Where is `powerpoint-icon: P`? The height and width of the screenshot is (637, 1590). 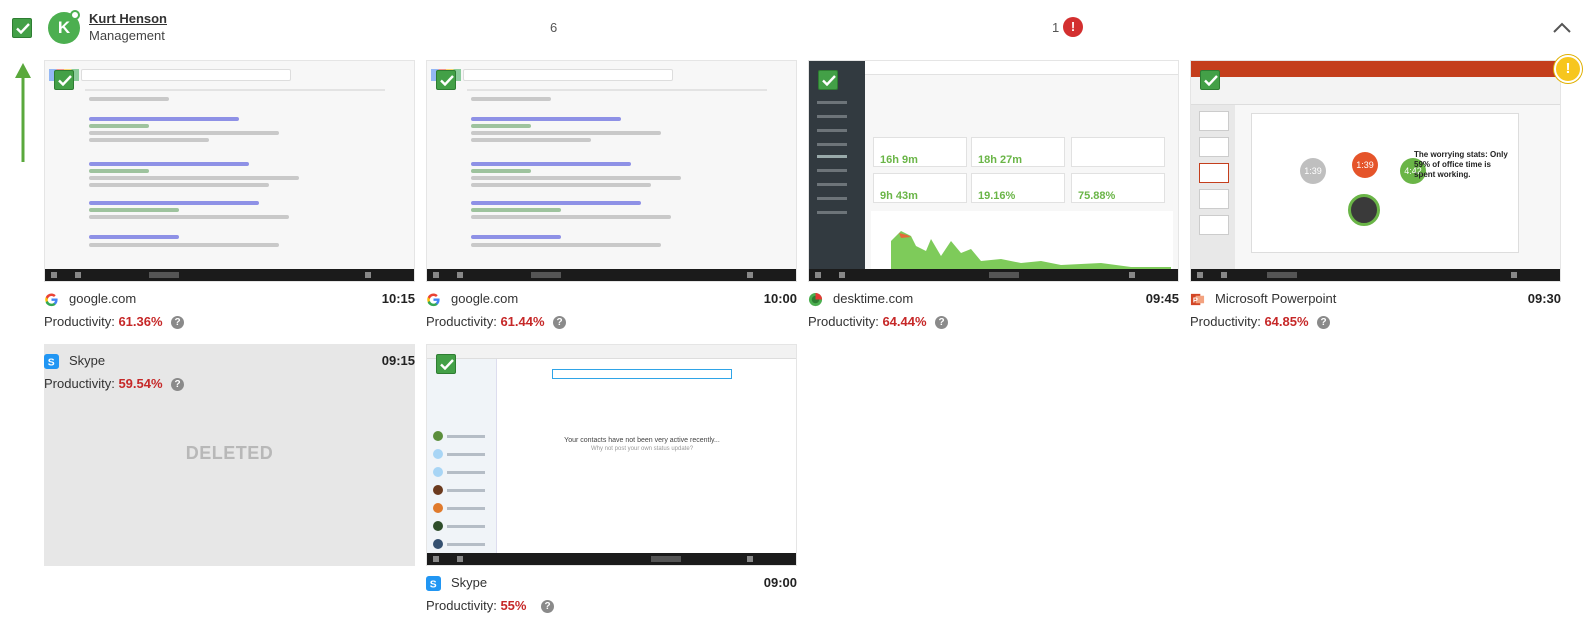
powerpoint-icon: P is located at coordinates (1197, 299).